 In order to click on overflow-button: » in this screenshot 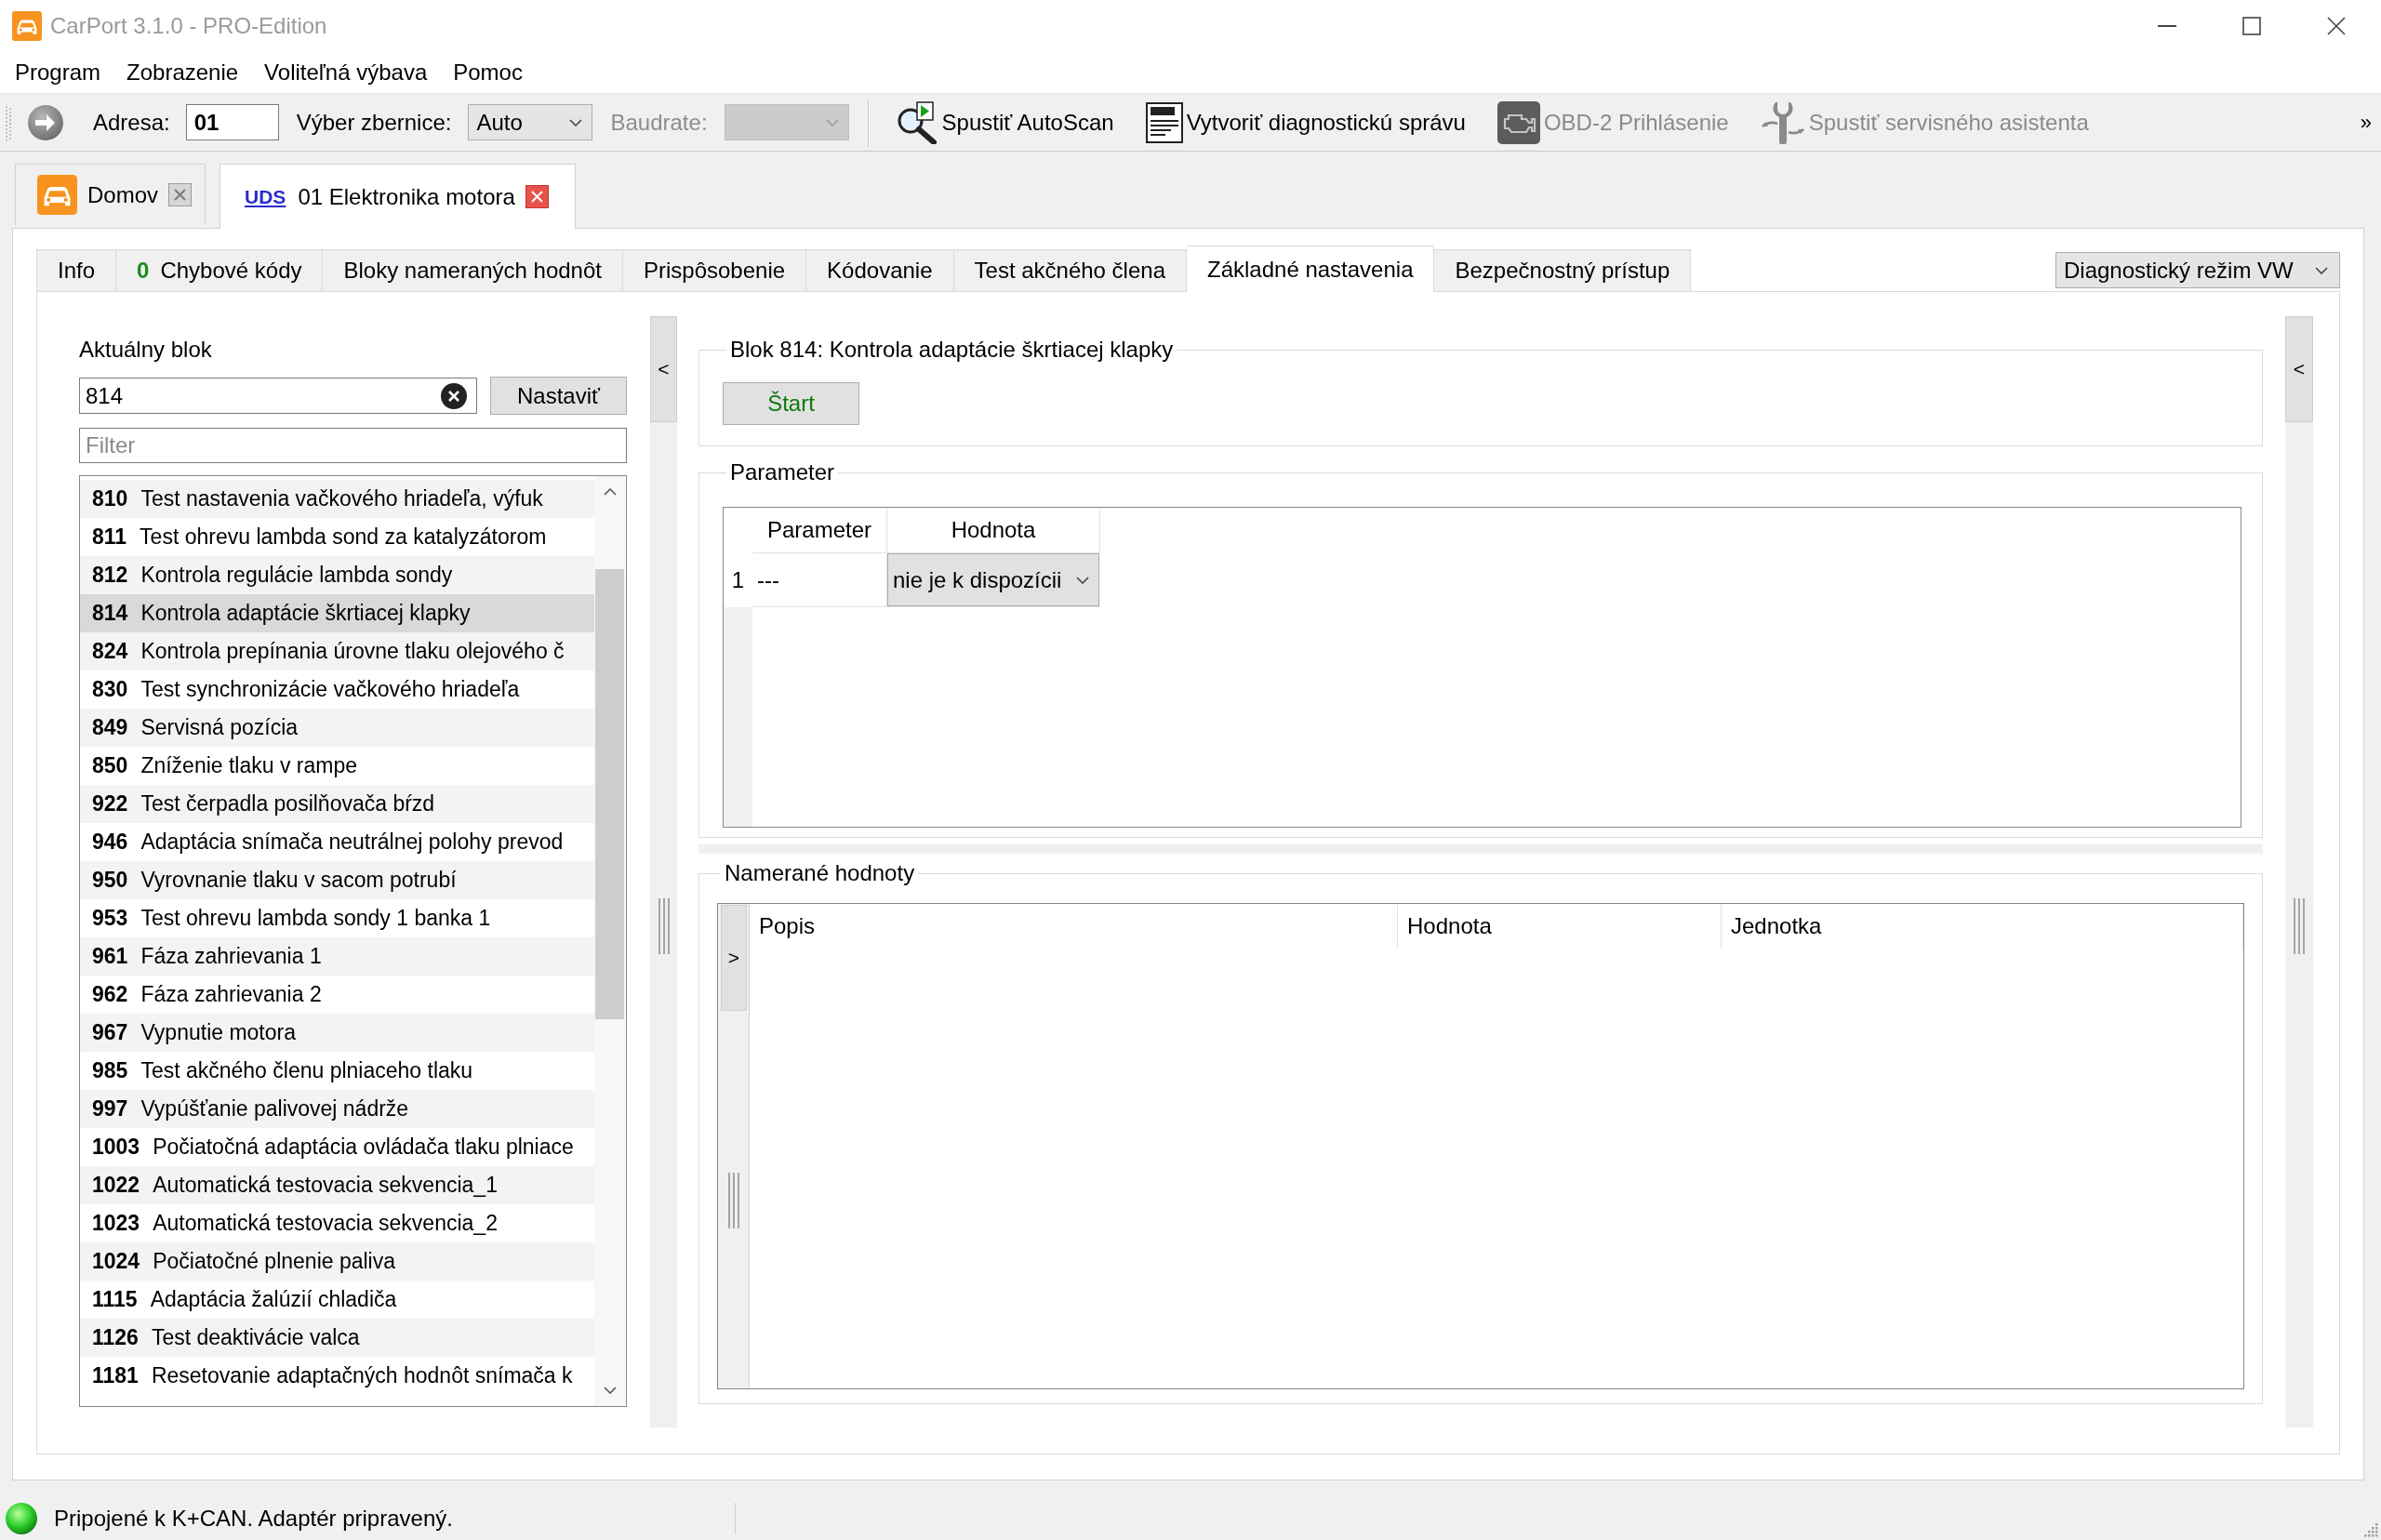, I will do `click(2365, 122)`.